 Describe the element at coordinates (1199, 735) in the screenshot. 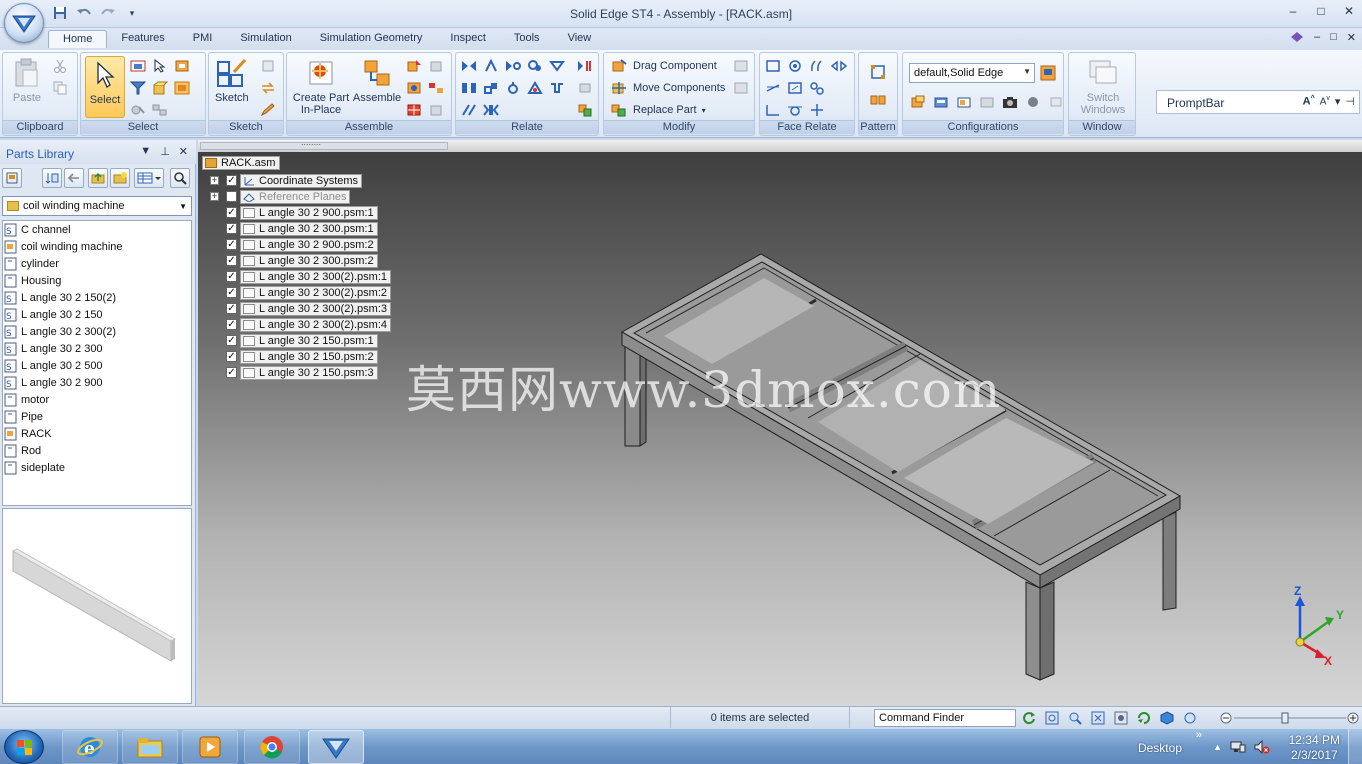

I see `desktop-toolbar-chevron-icon: »` at that location.